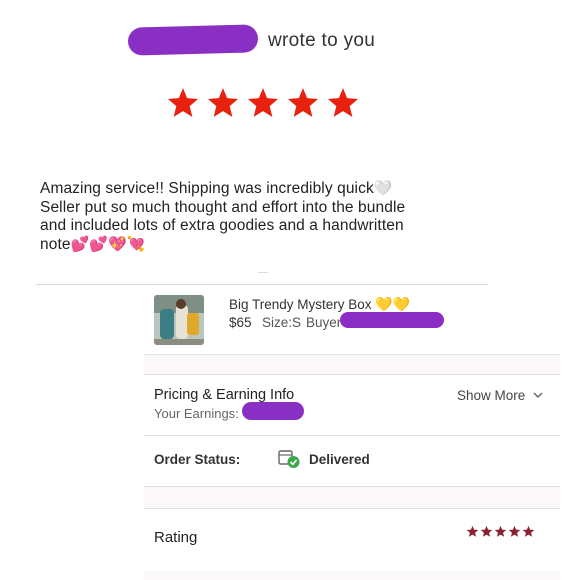 This screenshot has height=580, width=580. I want to click on review-stars, so click(263, 103).